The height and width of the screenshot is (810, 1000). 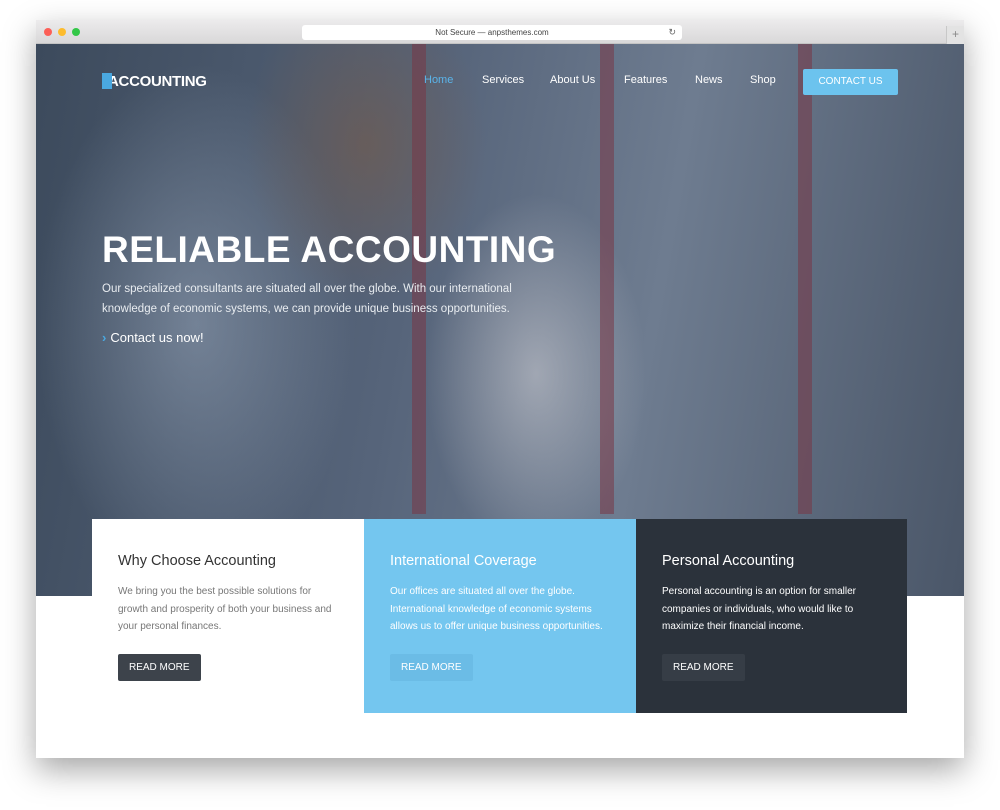 I want to click on contact-us-button: CONTACT US, so click(x=850, y=82).